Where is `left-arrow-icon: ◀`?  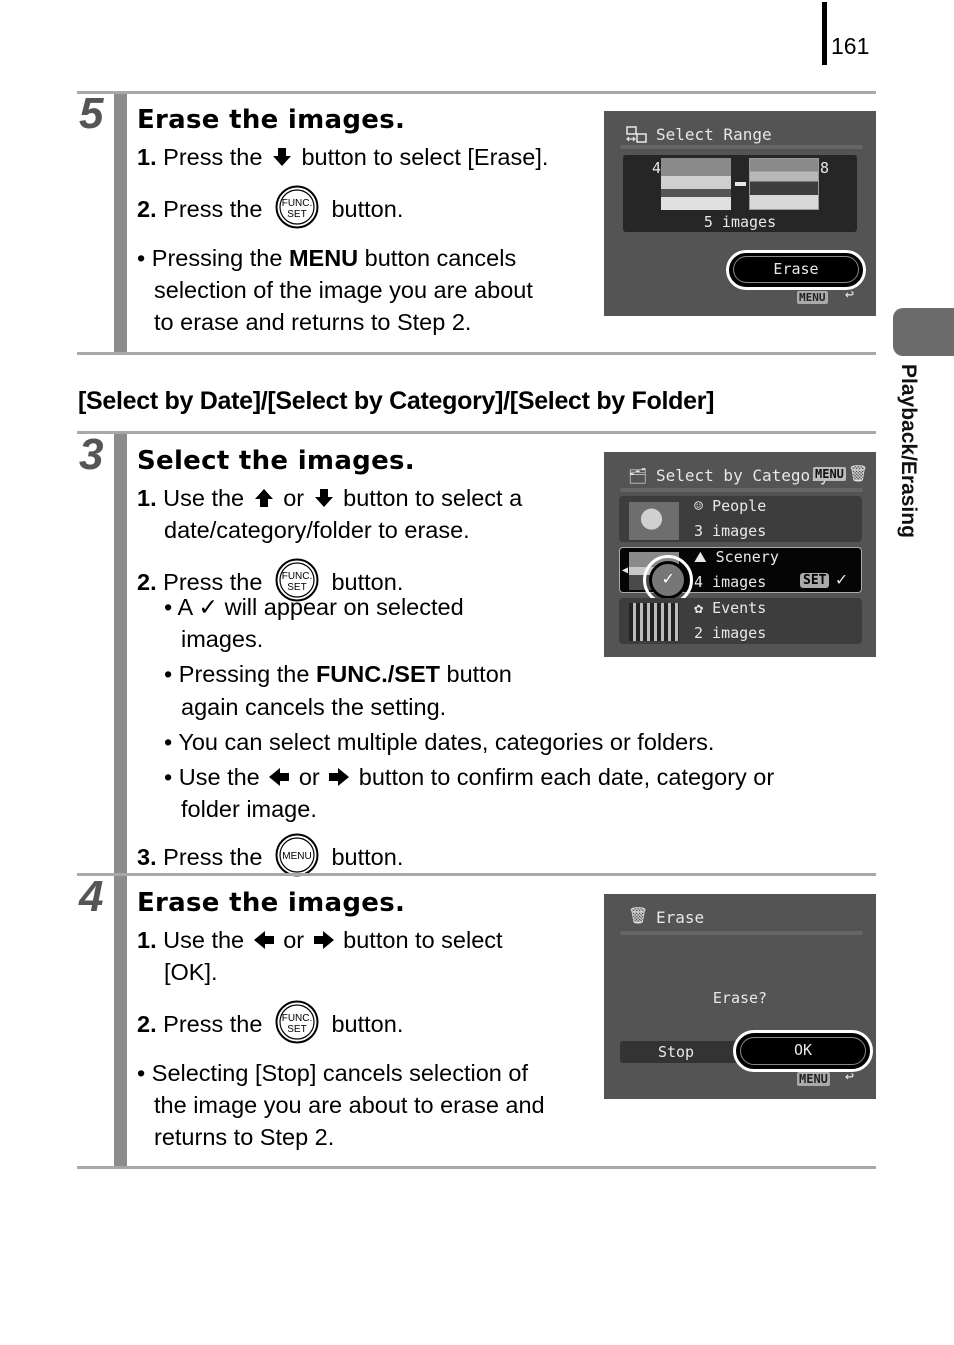 left-arrow-icon: ◀ is located at coordinates (625, 570).